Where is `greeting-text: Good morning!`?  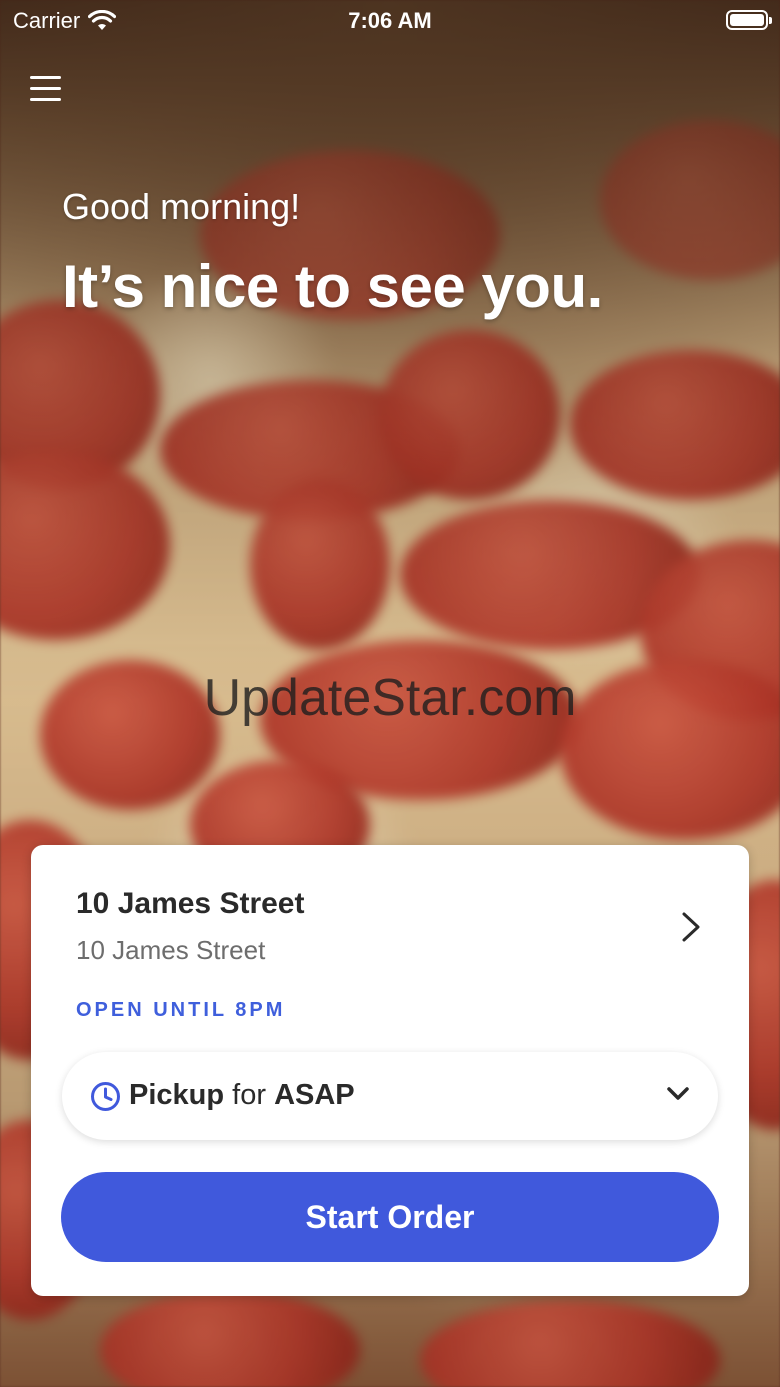
greeting-text: Good morning! is located at coordinates (181, 206).